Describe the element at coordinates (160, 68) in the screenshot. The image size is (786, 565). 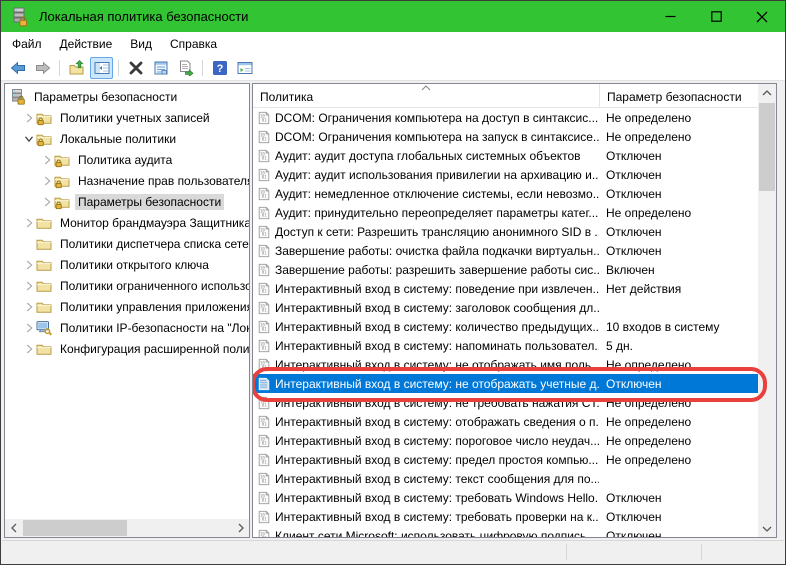
I see `properties-button` at that location.